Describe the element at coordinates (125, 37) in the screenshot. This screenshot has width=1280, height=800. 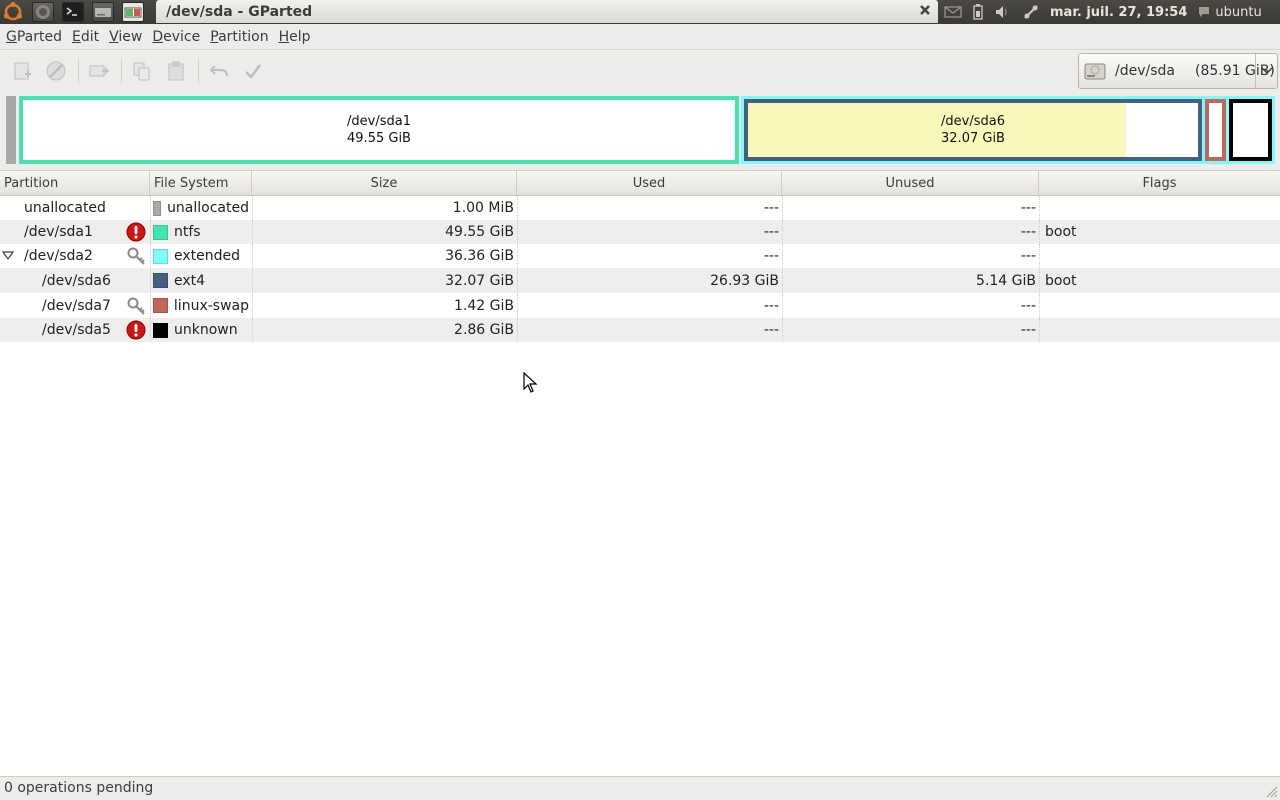
I see `menu-view: View` at that location.